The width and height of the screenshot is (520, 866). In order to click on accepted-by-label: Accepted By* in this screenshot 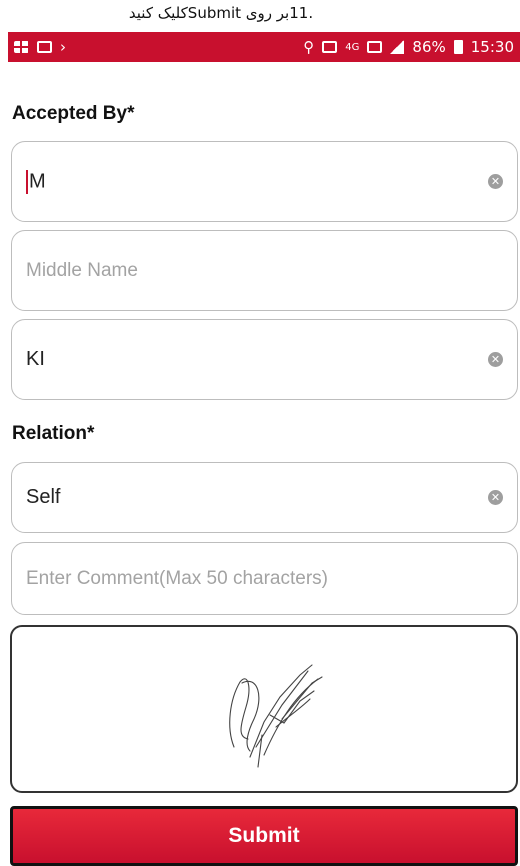, I will do `click(73, 113)`.